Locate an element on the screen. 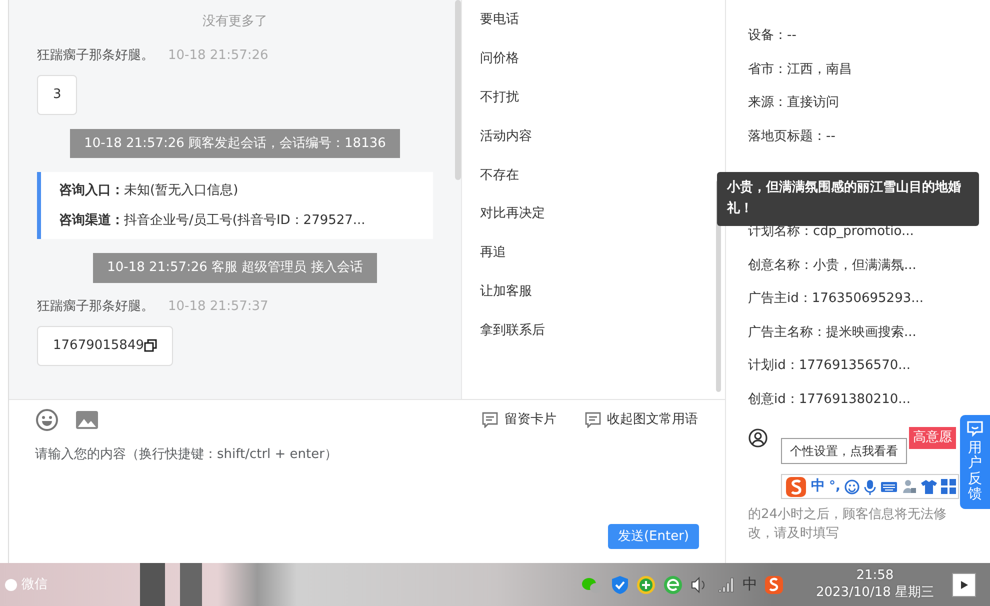 This screenshot has width=990, height=606. quick-phrase-item: 拿到联系后 is located at coordinates (593, 331).